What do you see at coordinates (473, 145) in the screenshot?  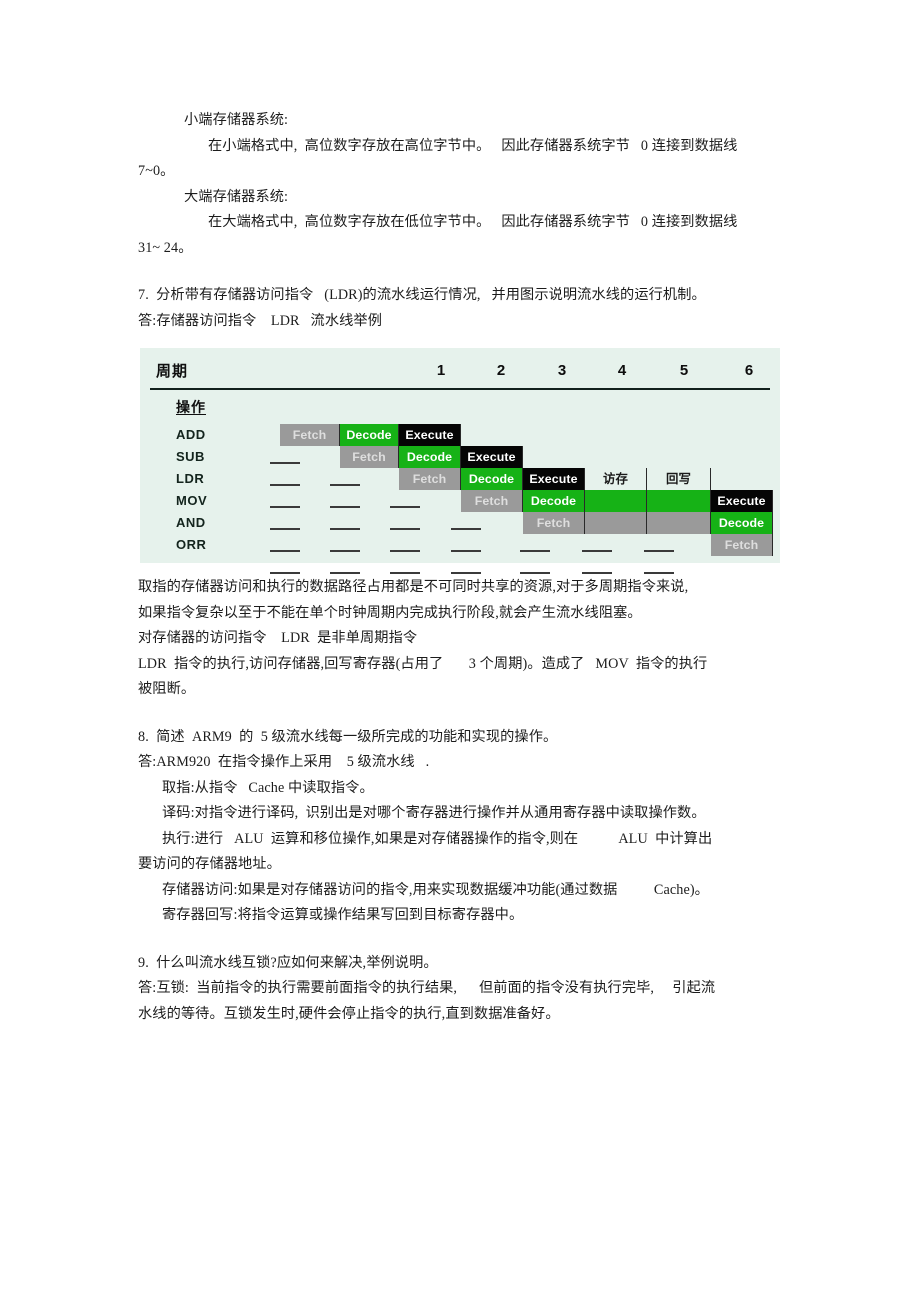 I see `paragraph-little-endian-body: 在小端格式中, 高位数字存放在高位字节中。 因此存储器系统字节 0 连接到数据线` at bounding box center [473, 145].